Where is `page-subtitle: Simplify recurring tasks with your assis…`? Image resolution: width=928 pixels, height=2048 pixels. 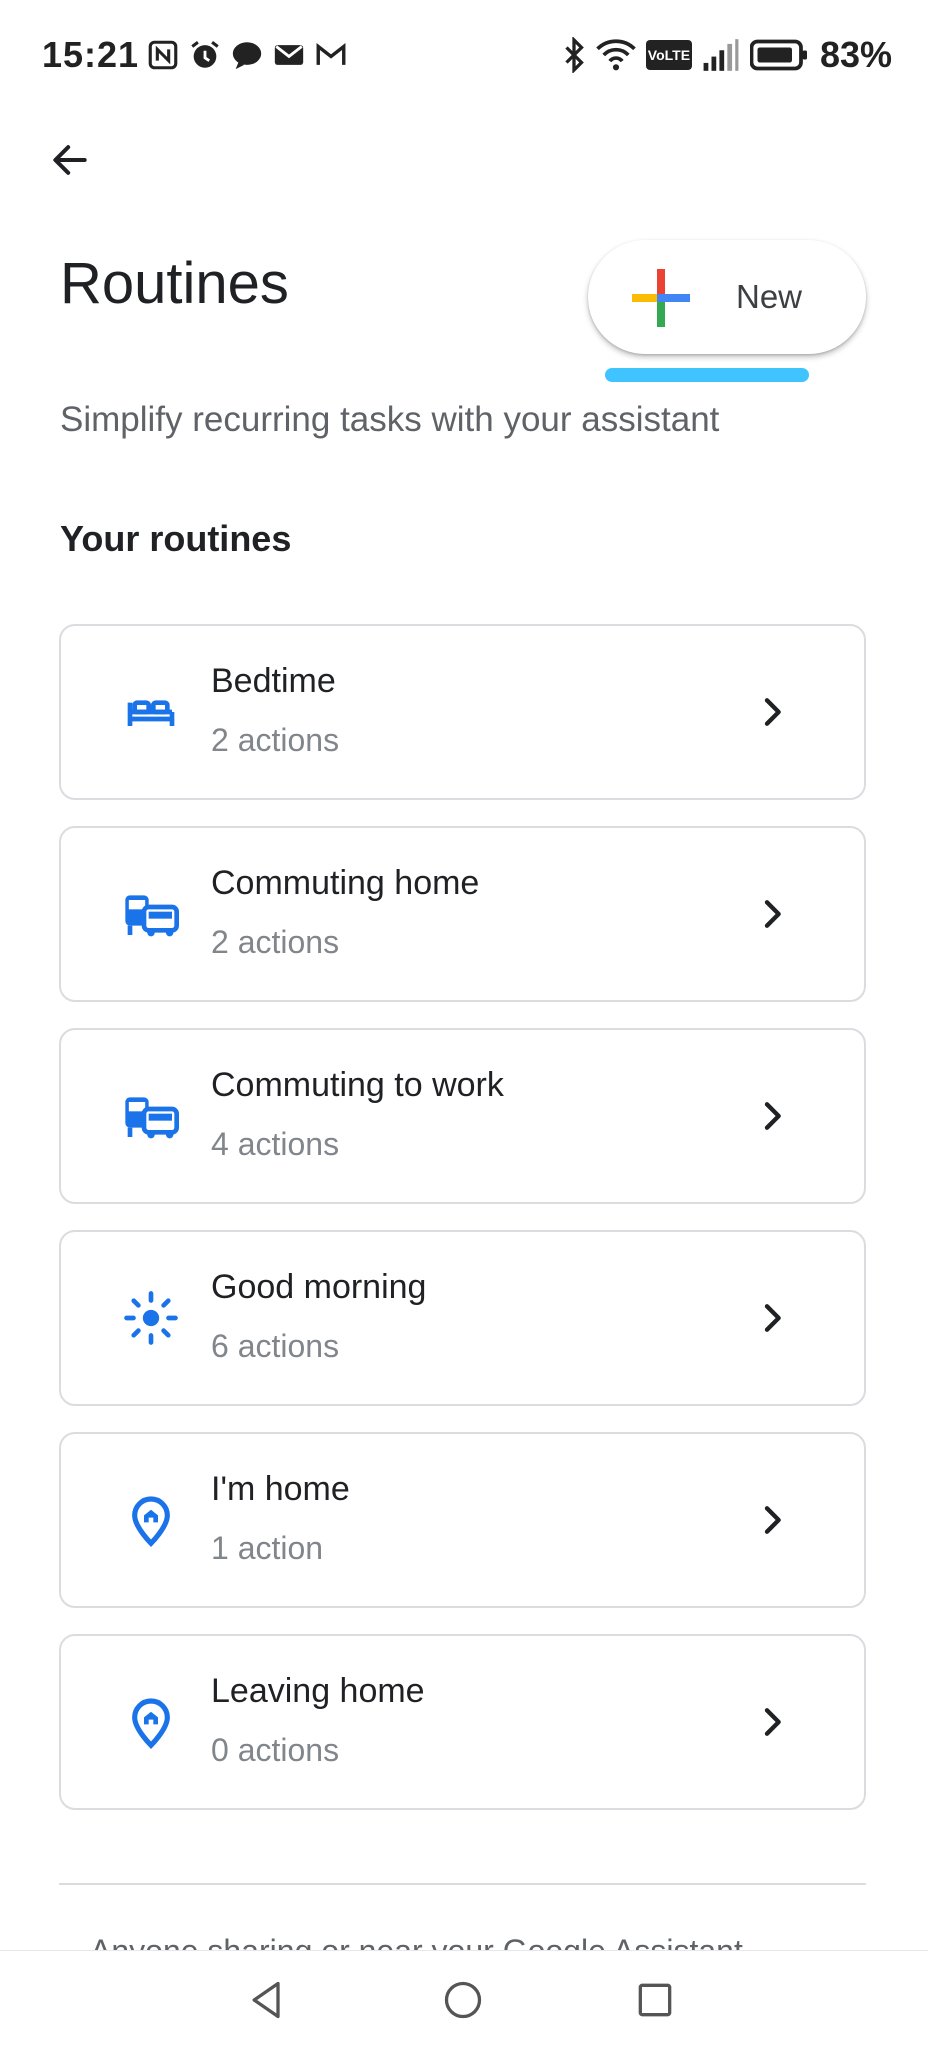
page-subtitle: Simplify recurring tasks with your assis… is located at coordinates (390, 419).